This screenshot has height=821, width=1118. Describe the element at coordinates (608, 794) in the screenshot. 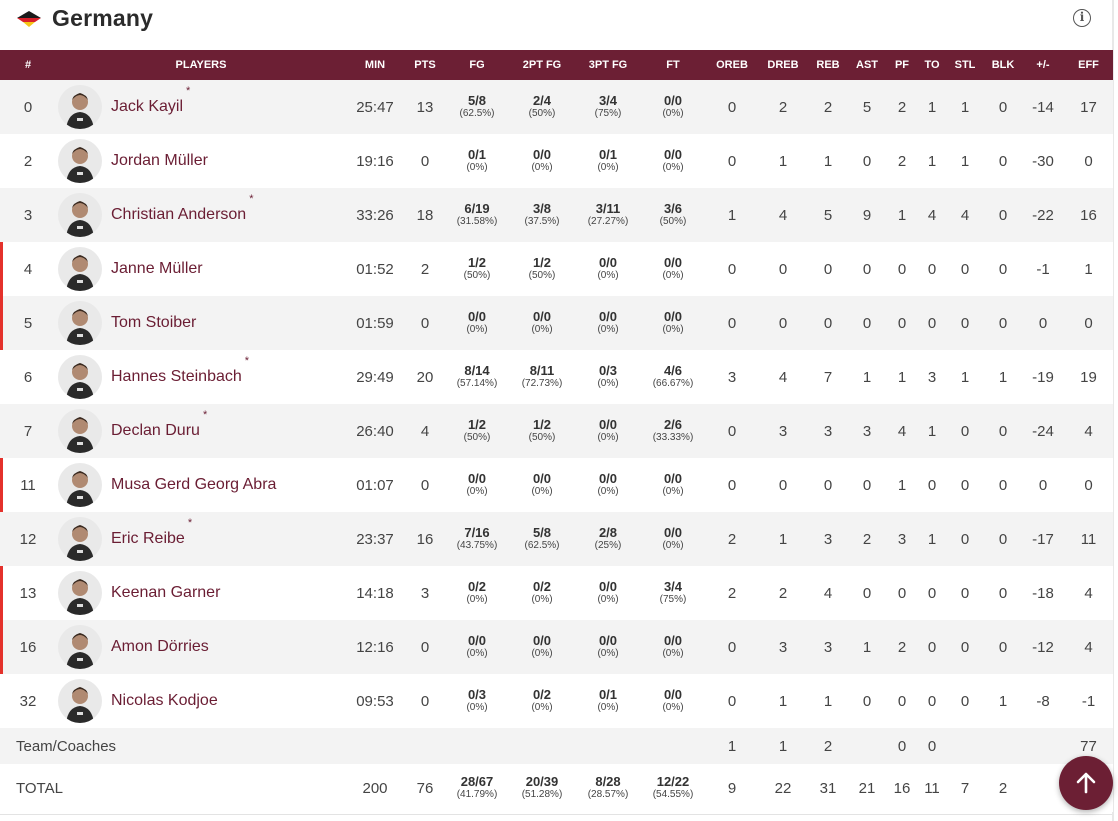

I see `total-three-point-percentage: (28.57%)` at that location.